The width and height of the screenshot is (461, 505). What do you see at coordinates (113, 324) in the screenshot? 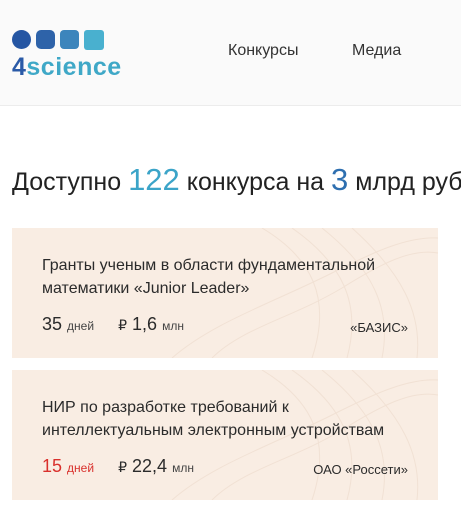
I see `contest-meta: 35 дней ₽ 1,6 млн` at bounding box center [113, 324].